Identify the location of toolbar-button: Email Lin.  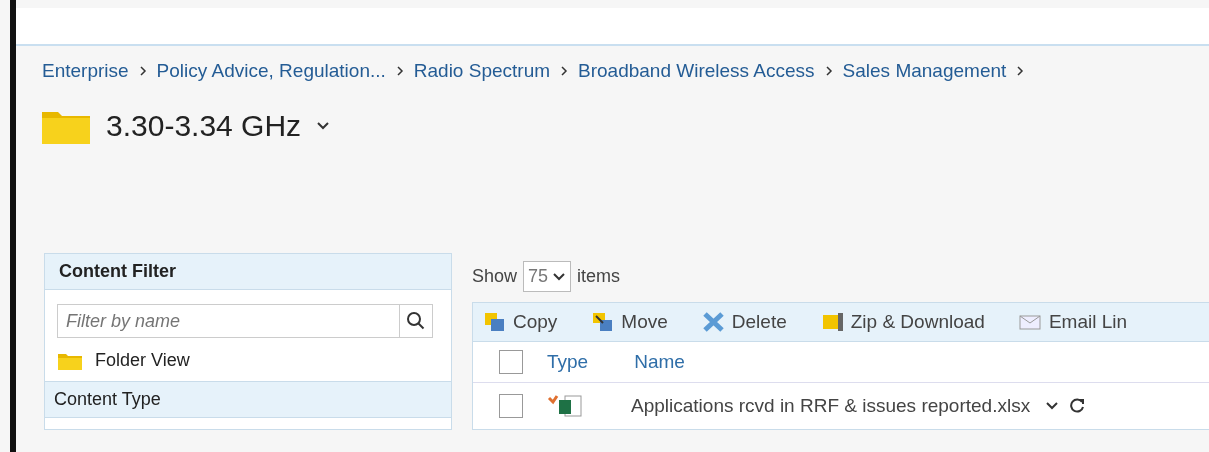
(1073, 322).